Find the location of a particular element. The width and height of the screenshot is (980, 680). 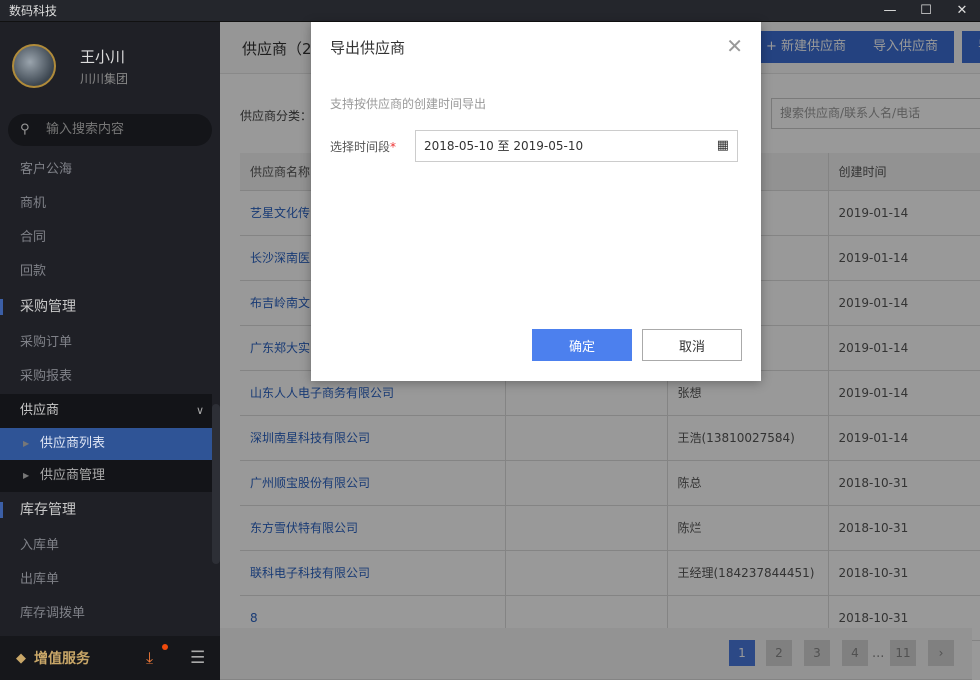

sidebar-item-label: 供应商管理 is located at coordinates (73, 475).